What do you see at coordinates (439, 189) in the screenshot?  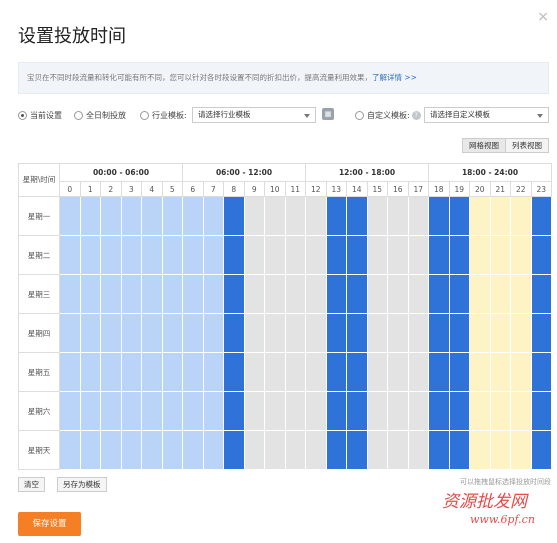 I see `hour-header: 18` at bounding box center [439, 189].